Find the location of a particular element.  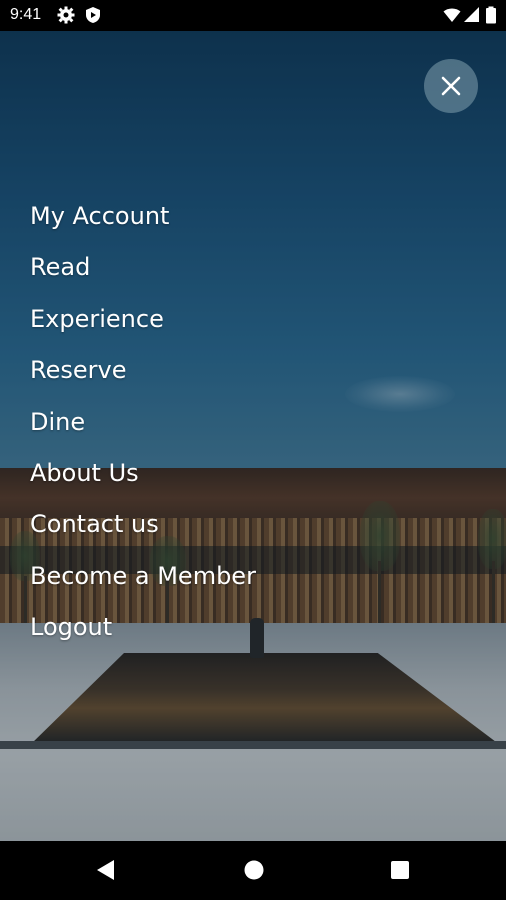

menu-item-experience: Experience is located at coordinates (143, 324).